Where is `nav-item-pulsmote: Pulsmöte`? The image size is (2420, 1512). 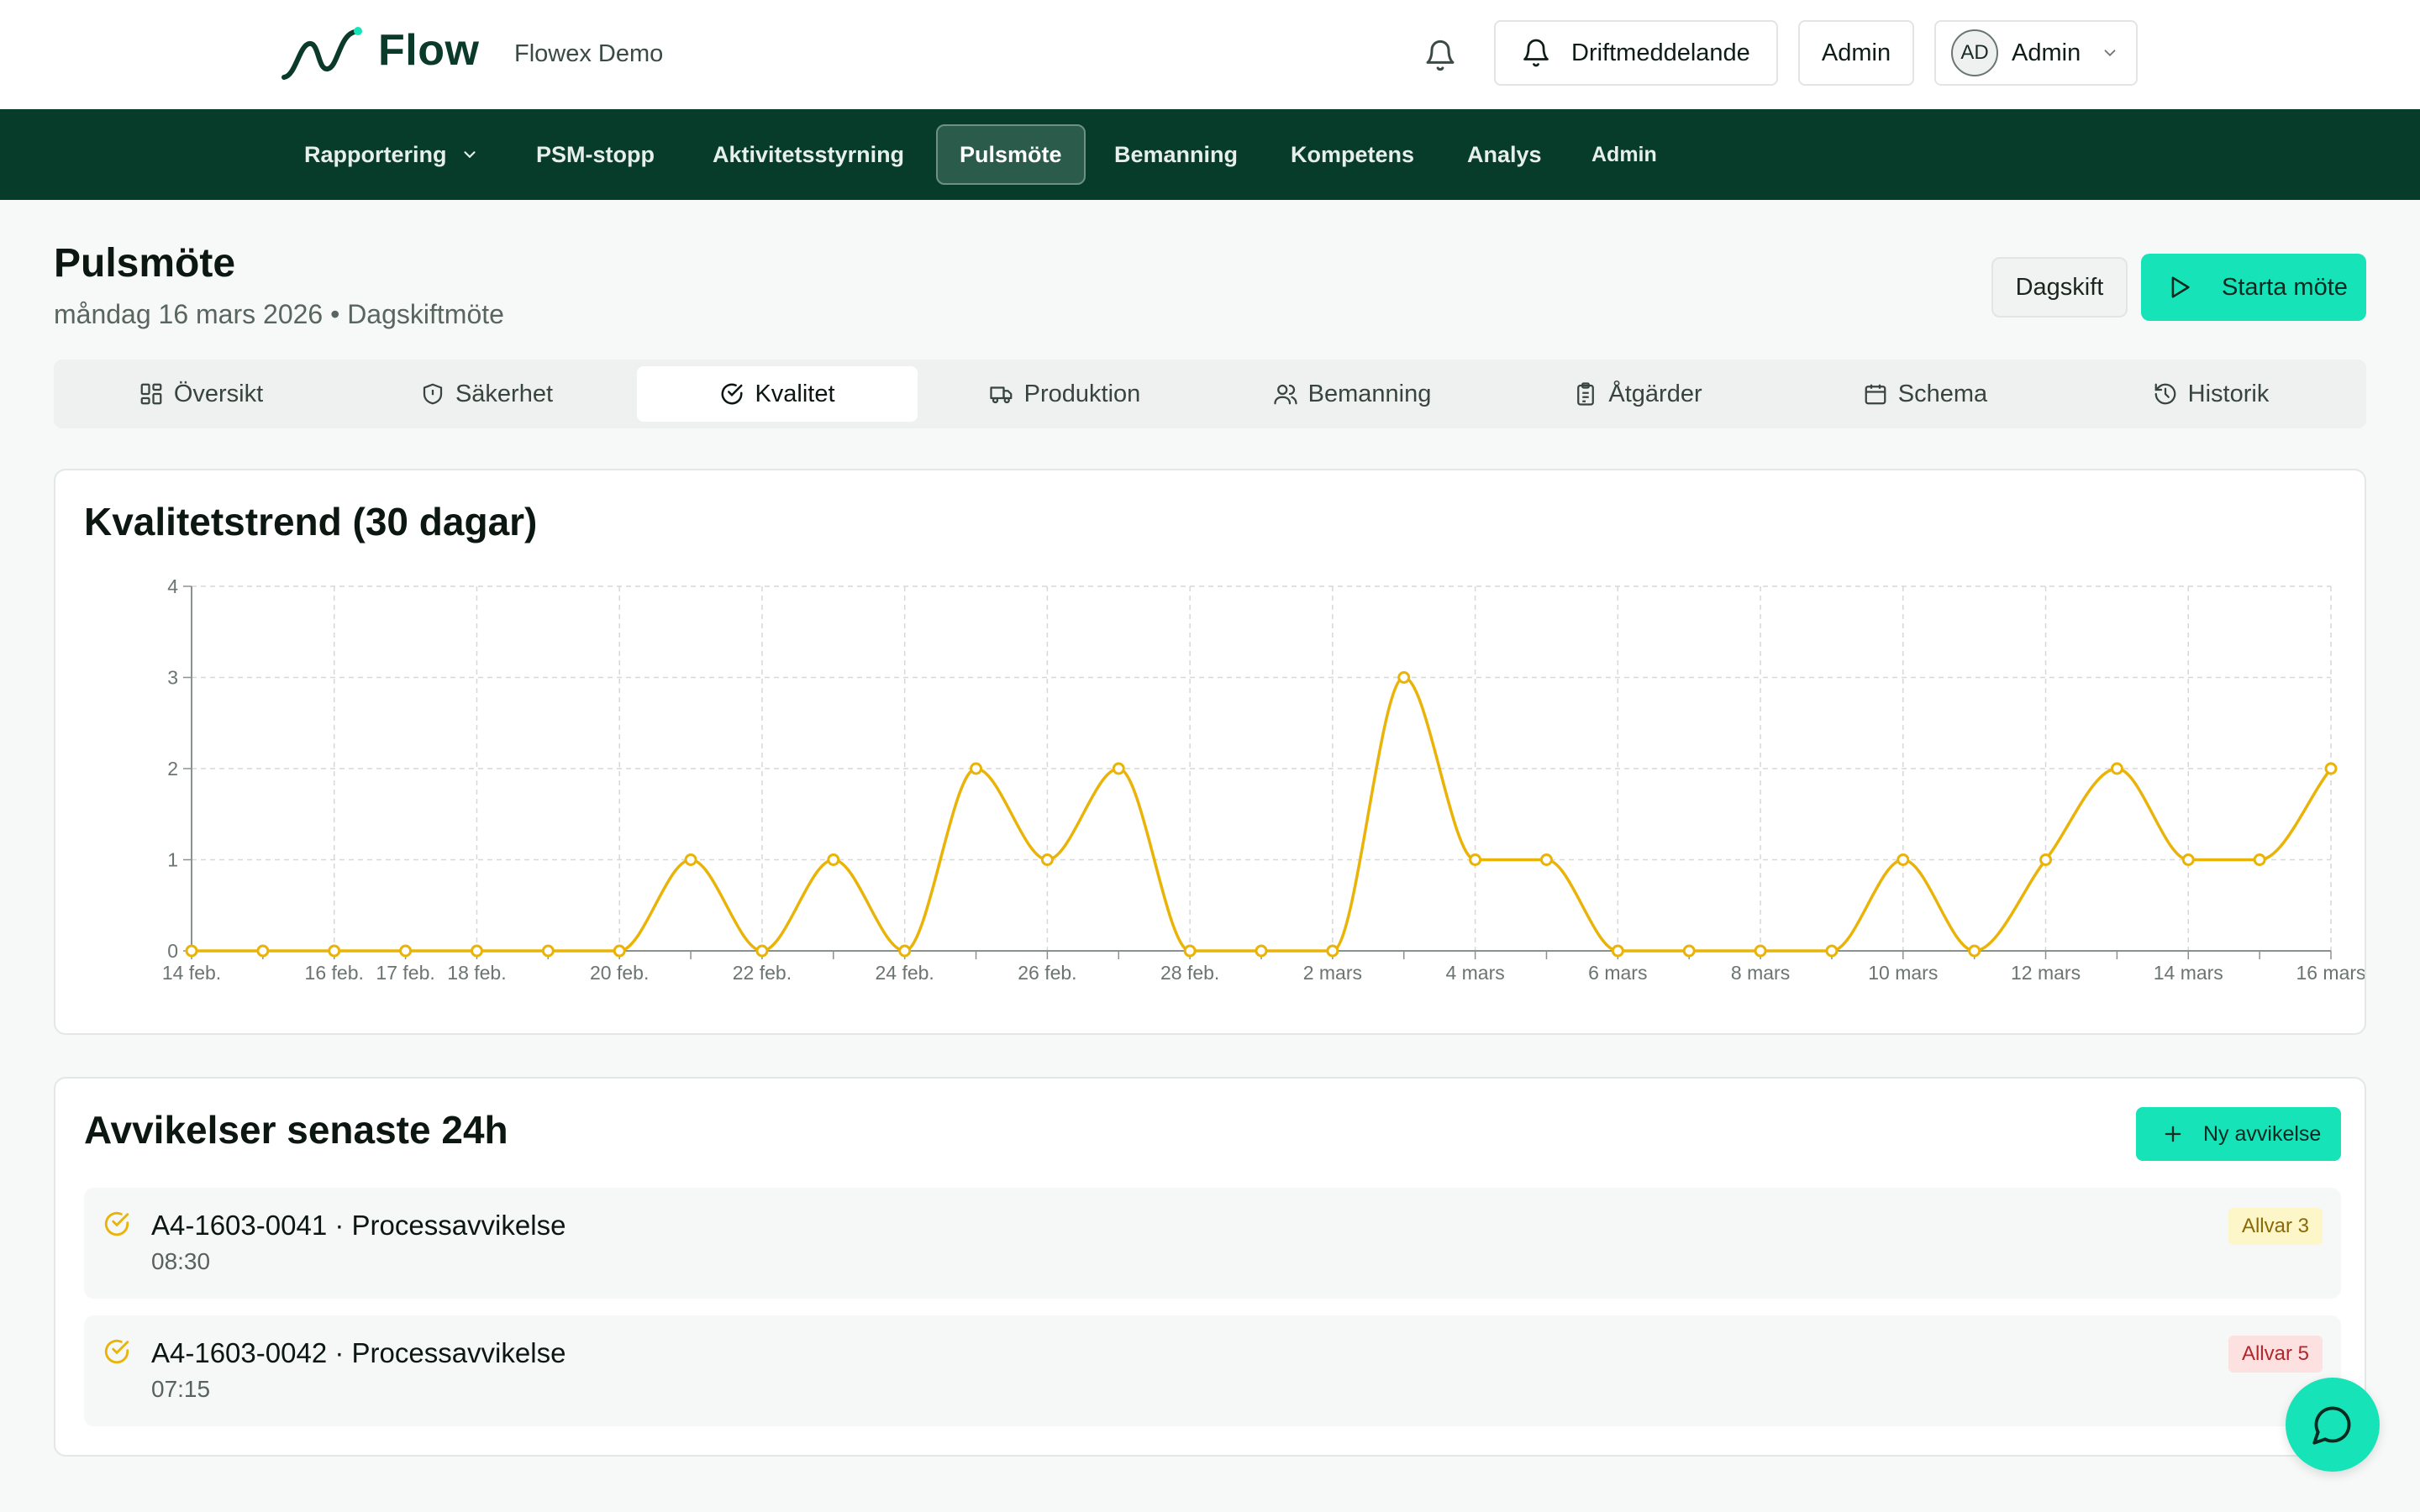 nav-item-pulsmote: Pulsmöte is located at coordinates (1011, 154).